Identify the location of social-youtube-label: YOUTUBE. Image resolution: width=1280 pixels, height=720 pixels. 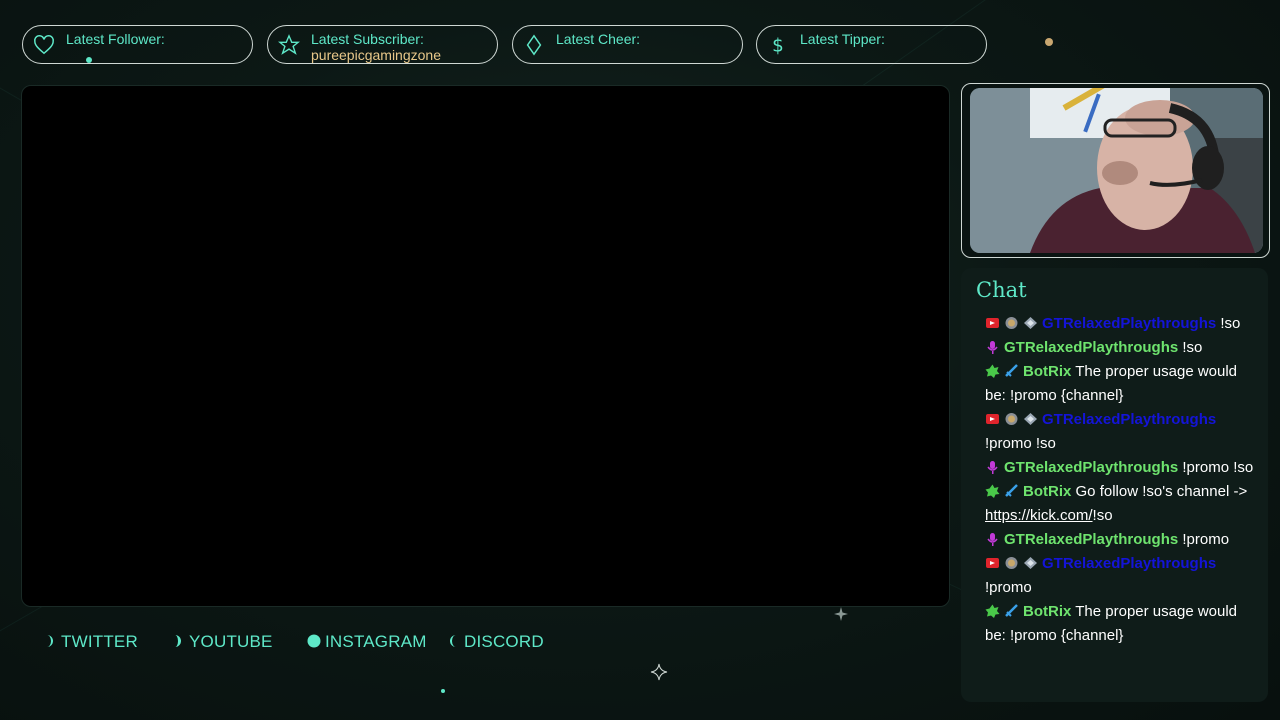
(231, 641).